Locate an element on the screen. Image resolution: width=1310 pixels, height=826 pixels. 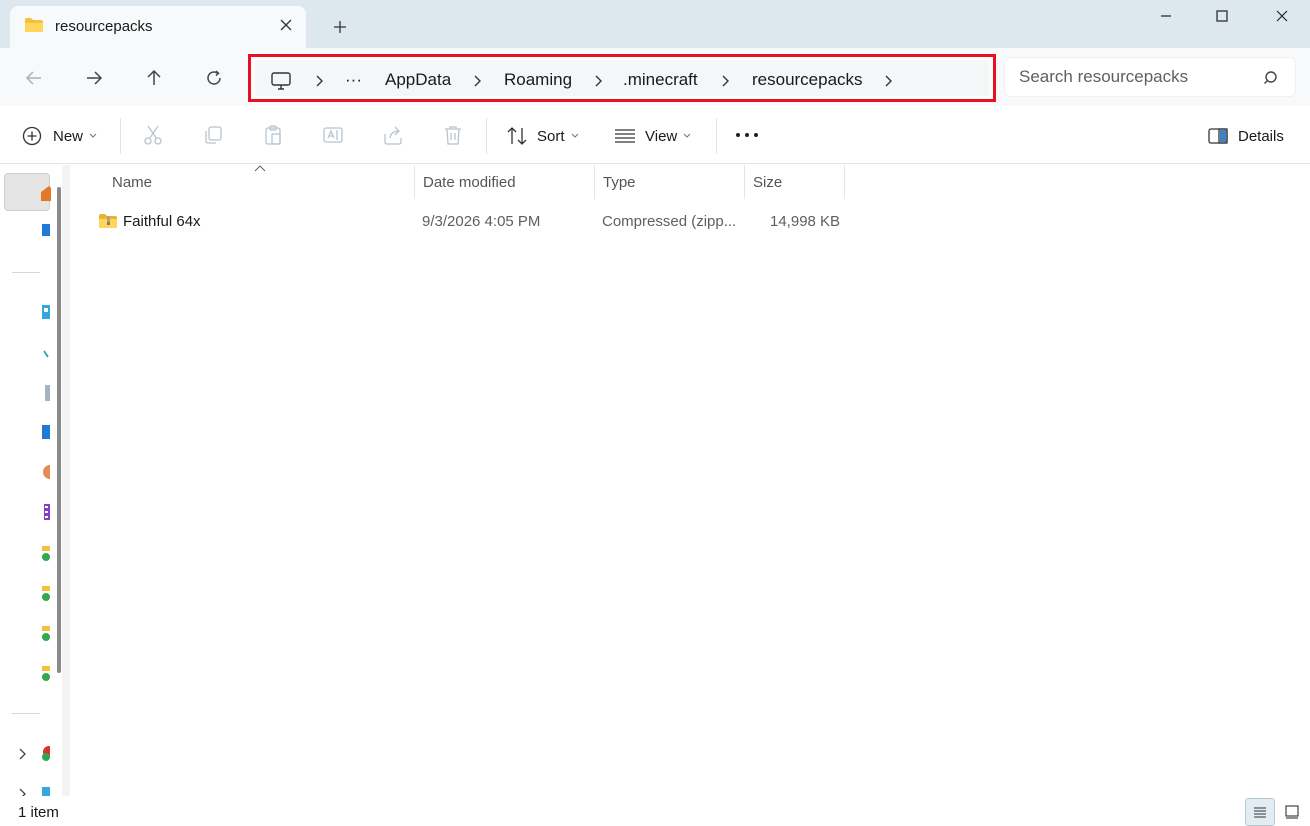
cut-button is located at coordinates (153, 135).